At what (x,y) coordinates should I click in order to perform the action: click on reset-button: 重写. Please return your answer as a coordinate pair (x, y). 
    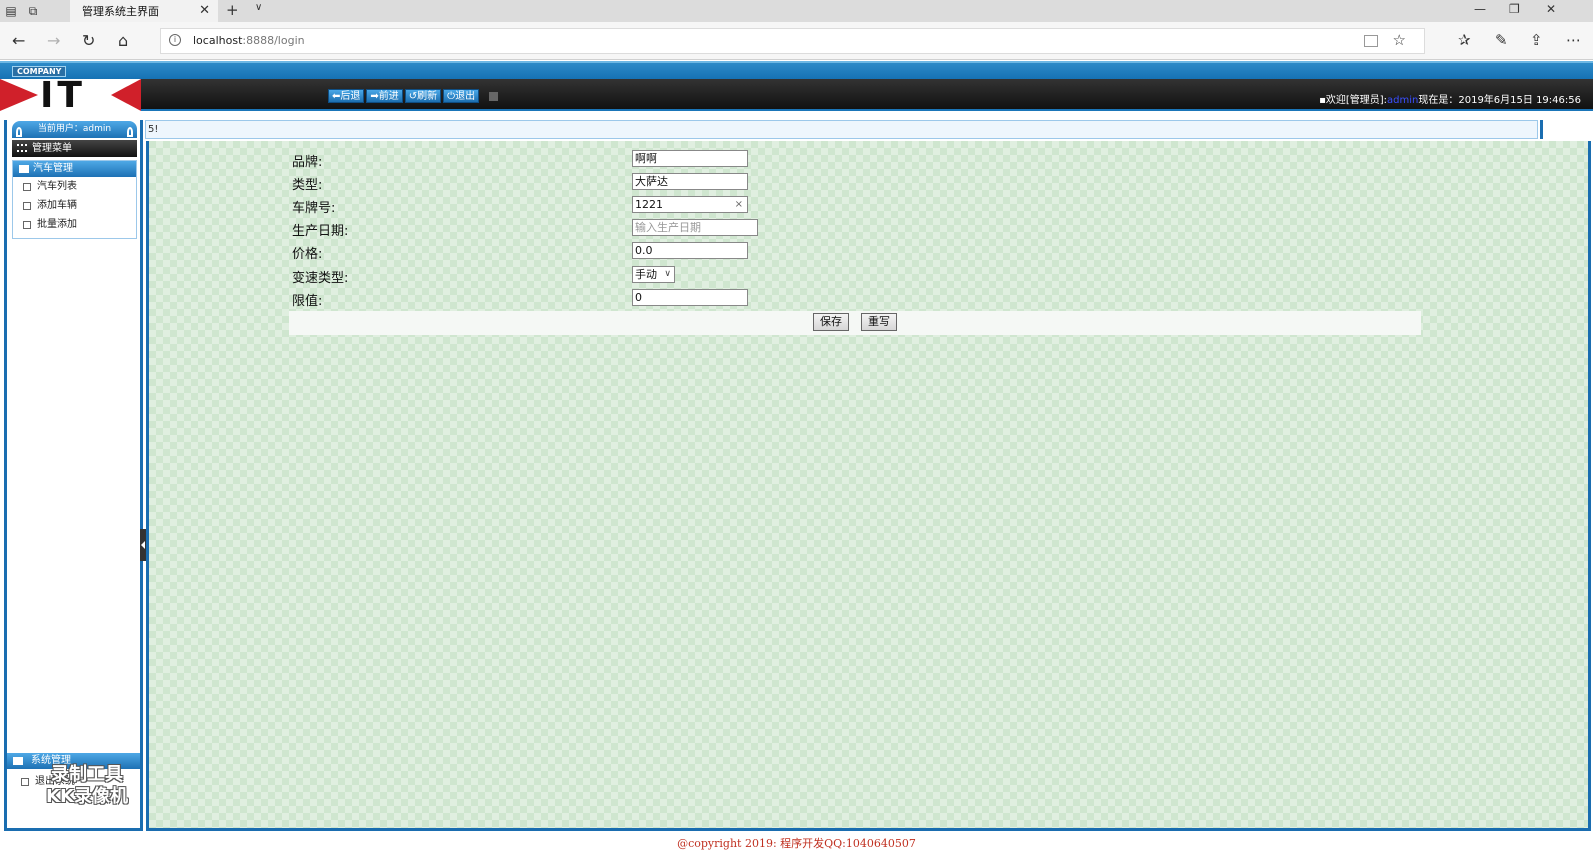
    Looking at the image, I should click on (879, 322).